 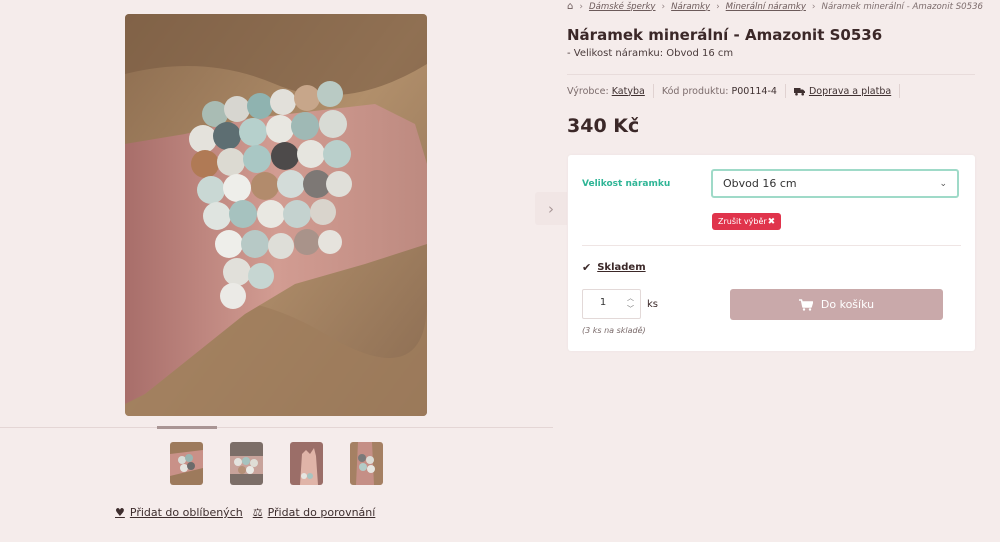 I want to click on chevron-down-icon: ⌄, so click(x=943, y=183).